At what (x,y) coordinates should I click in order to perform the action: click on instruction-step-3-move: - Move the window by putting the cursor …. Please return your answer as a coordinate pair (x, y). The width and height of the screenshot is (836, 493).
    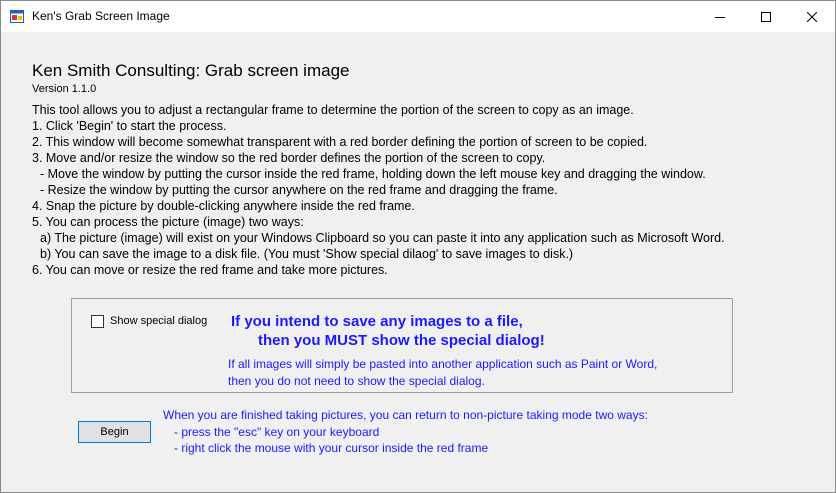
    Looking at the image, I should click on (373, 174).